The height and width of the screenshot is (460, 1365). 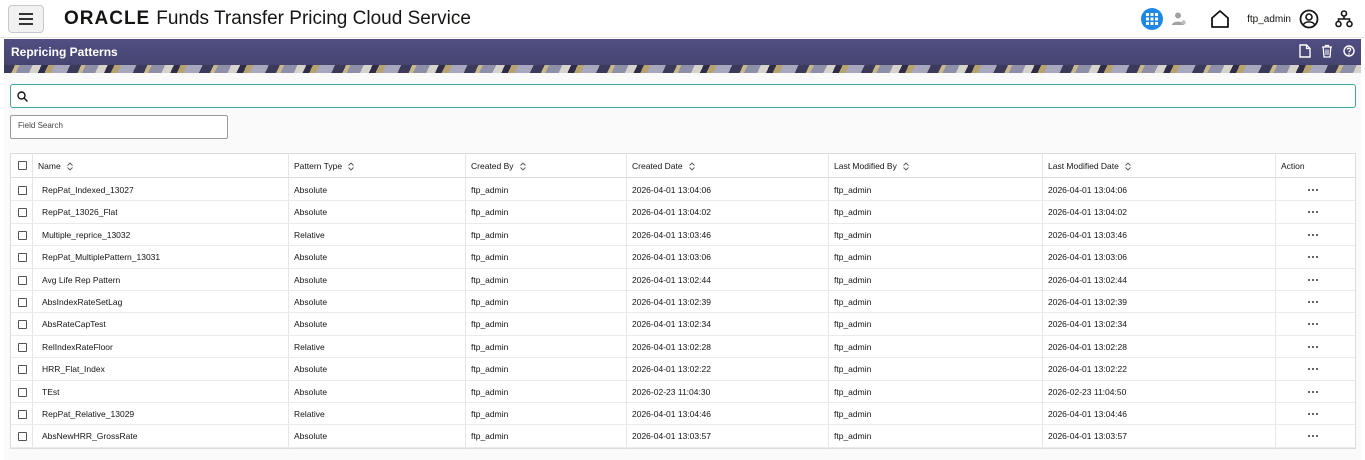 What do you see at coordinates (671, 234) in the screenshot?
I see `cell-created-date: 2026-04-01 13:03:46` at bounding box center [671, 234].